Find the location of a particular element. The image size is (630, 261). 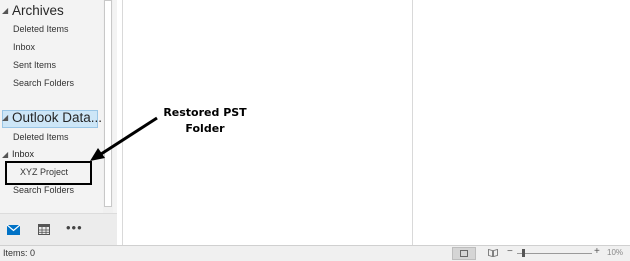

items-count: Items: 0 is located at coordinates (19, 253).